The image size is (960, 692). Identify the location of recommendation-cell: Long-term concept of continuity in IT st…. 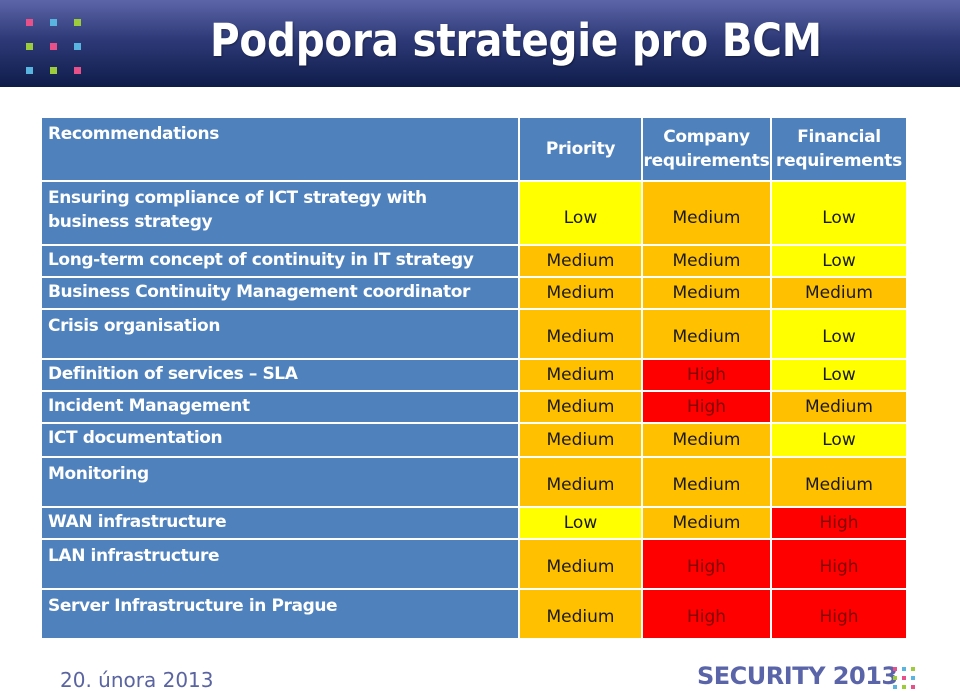
(280, 261).